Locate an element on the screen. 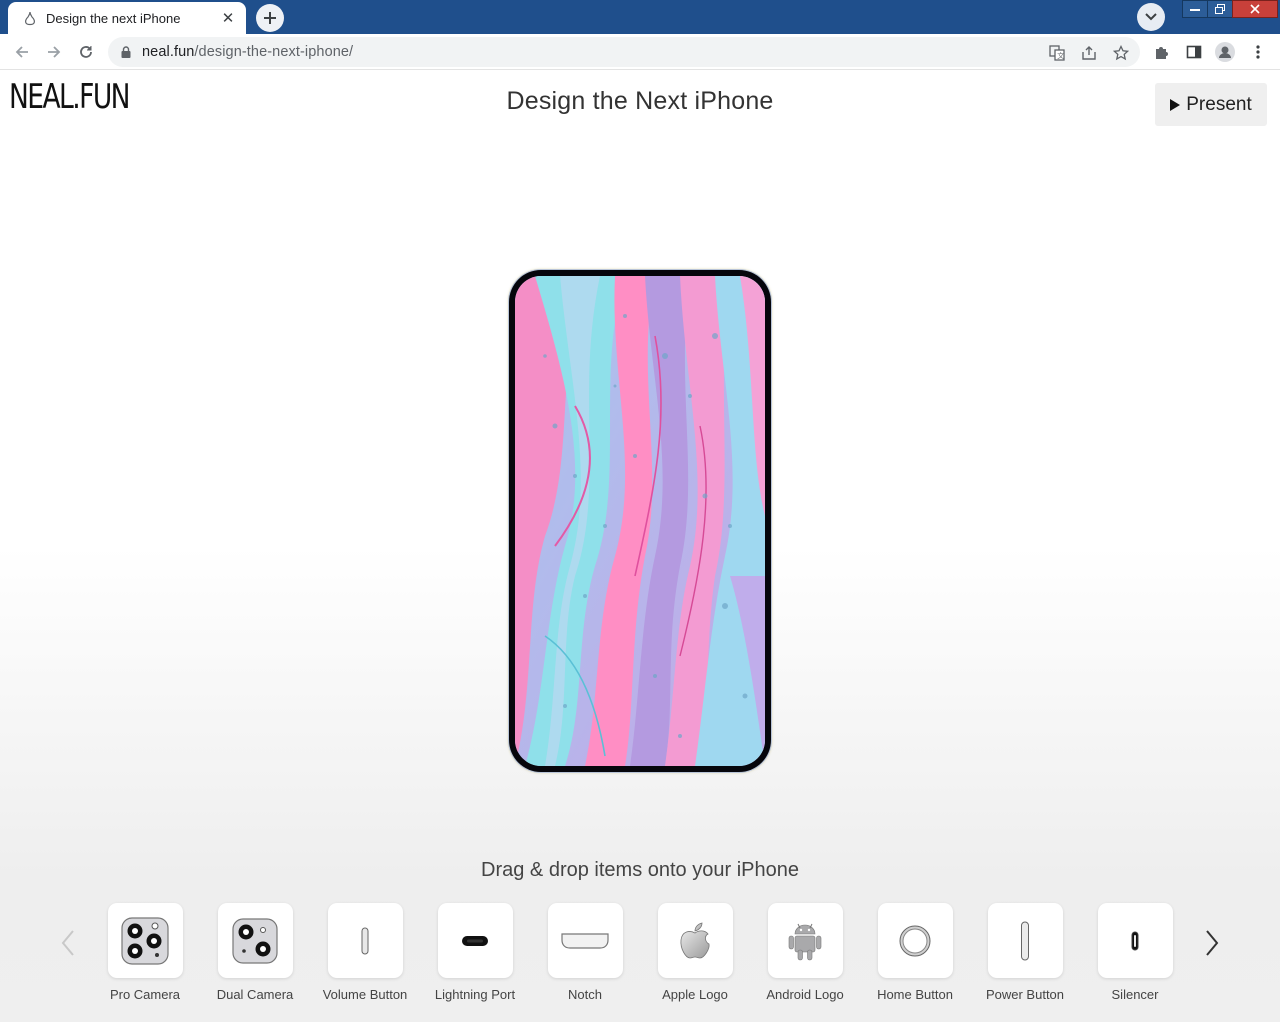 Image resolution: width=1280 pixels, height=1022 pixels. share-icon is located at coordinates (1089, 53).